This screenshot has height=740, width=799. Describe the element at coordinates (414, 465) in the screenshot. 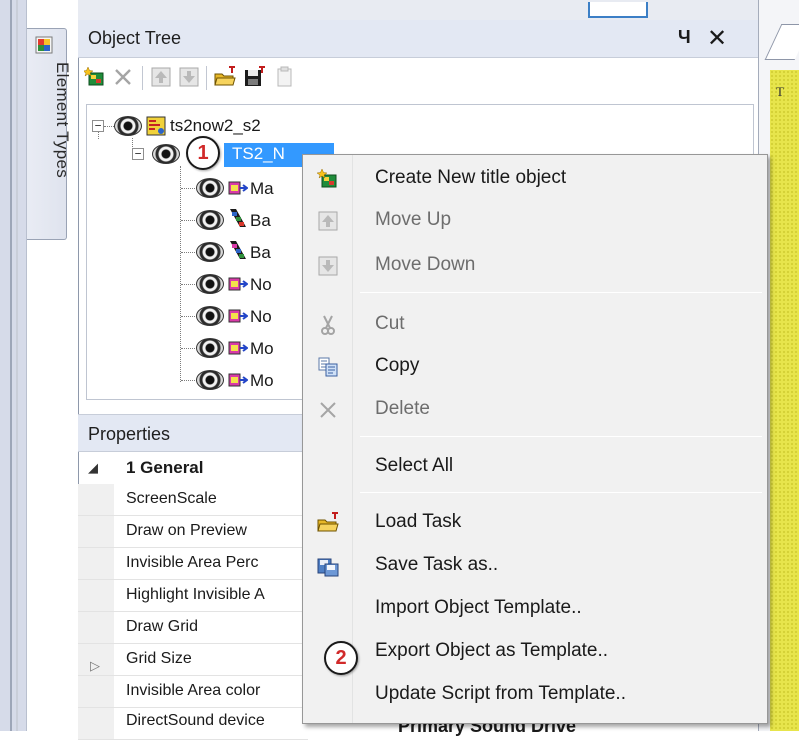

I see `menu-item-label: Select All` at that location.